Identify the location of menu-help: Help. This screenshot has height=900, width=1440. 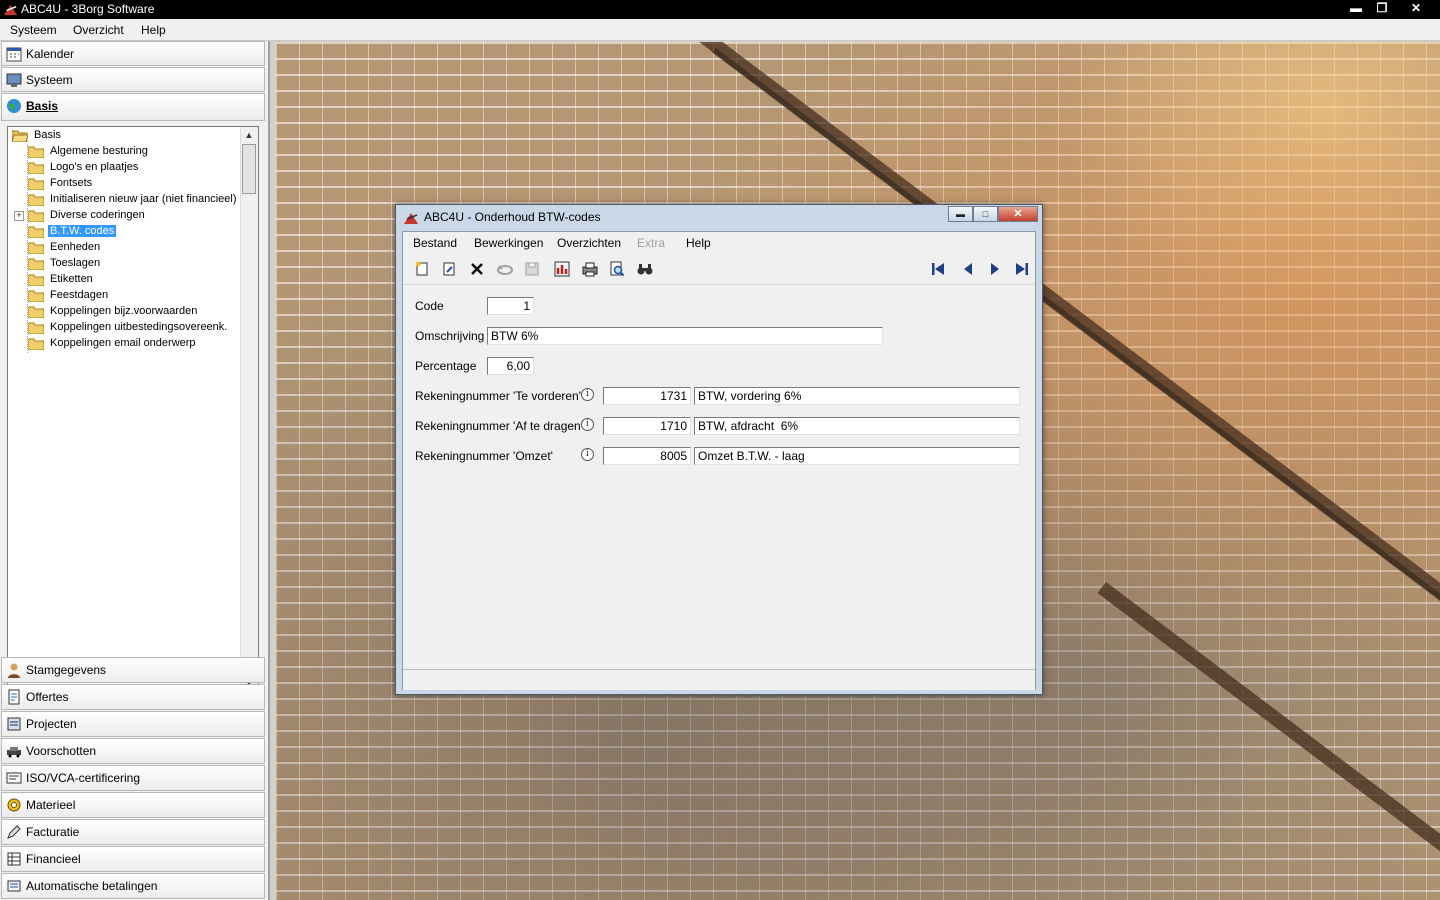
(153, 30).